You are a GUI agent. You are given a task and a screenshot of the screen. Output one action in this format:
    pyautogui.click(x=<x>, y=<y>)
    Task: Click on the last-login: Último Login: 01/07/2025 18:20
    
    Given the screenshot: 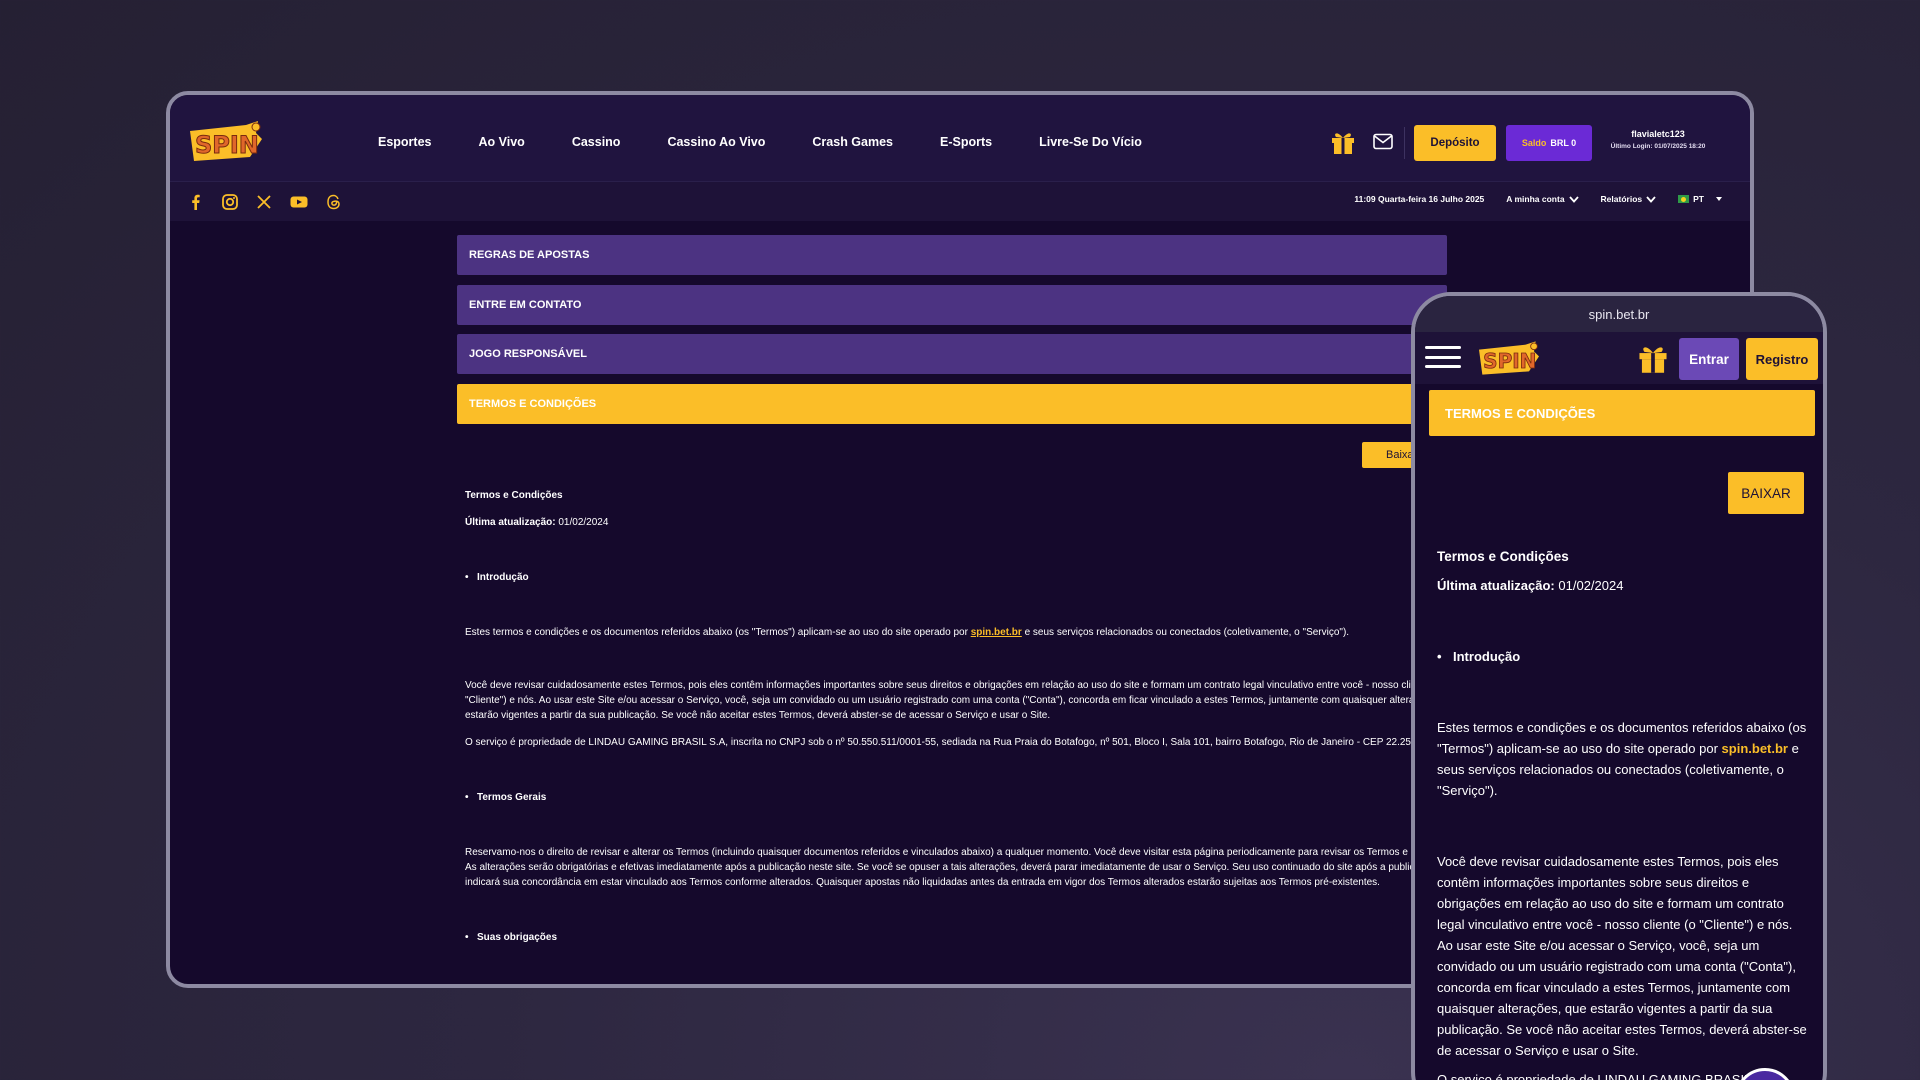 What is the action you would take?
    pyautogui.click(x=1658, y=146)
    